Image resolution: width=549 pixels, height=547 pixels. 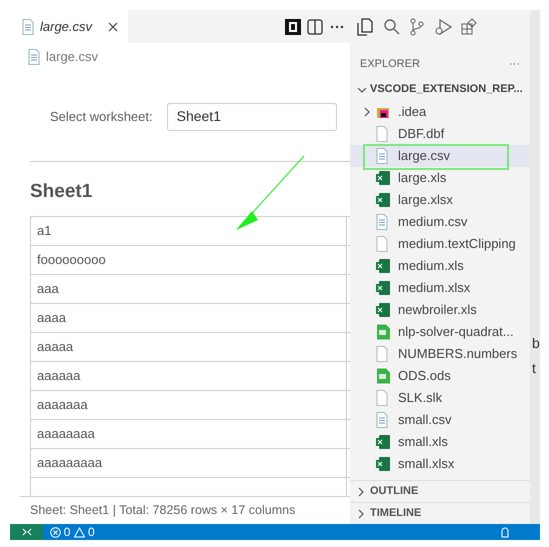 What do you see at coordinates (69, 26) in the screenshot?
I see `editor-tab: large.csv` at bounding box center [69, 26].